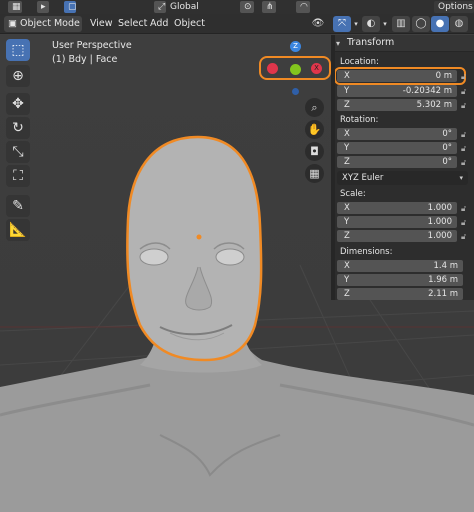  What do you see at coordinates (342, 24) in the screenshot?
I see `gizmo-toggle-icon: ⤧` at bounding box center [342, 24].